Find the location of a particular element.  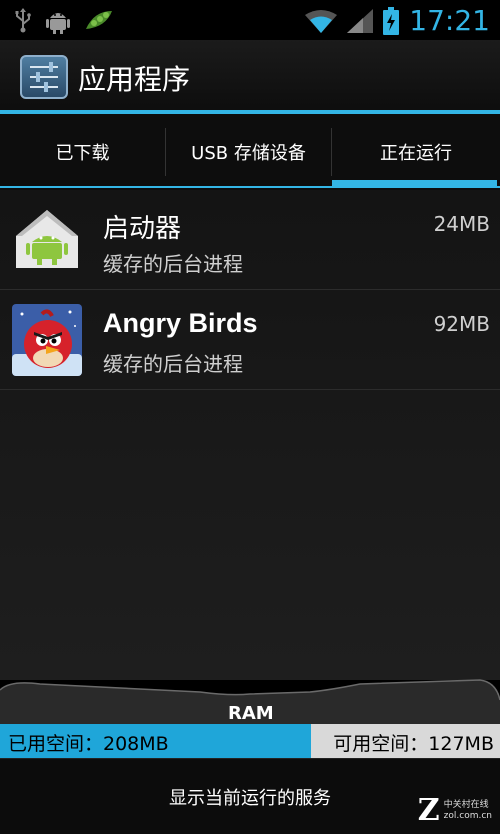

tab-usb-storage: USB 存储设备 is located at coordinates (248, 152).